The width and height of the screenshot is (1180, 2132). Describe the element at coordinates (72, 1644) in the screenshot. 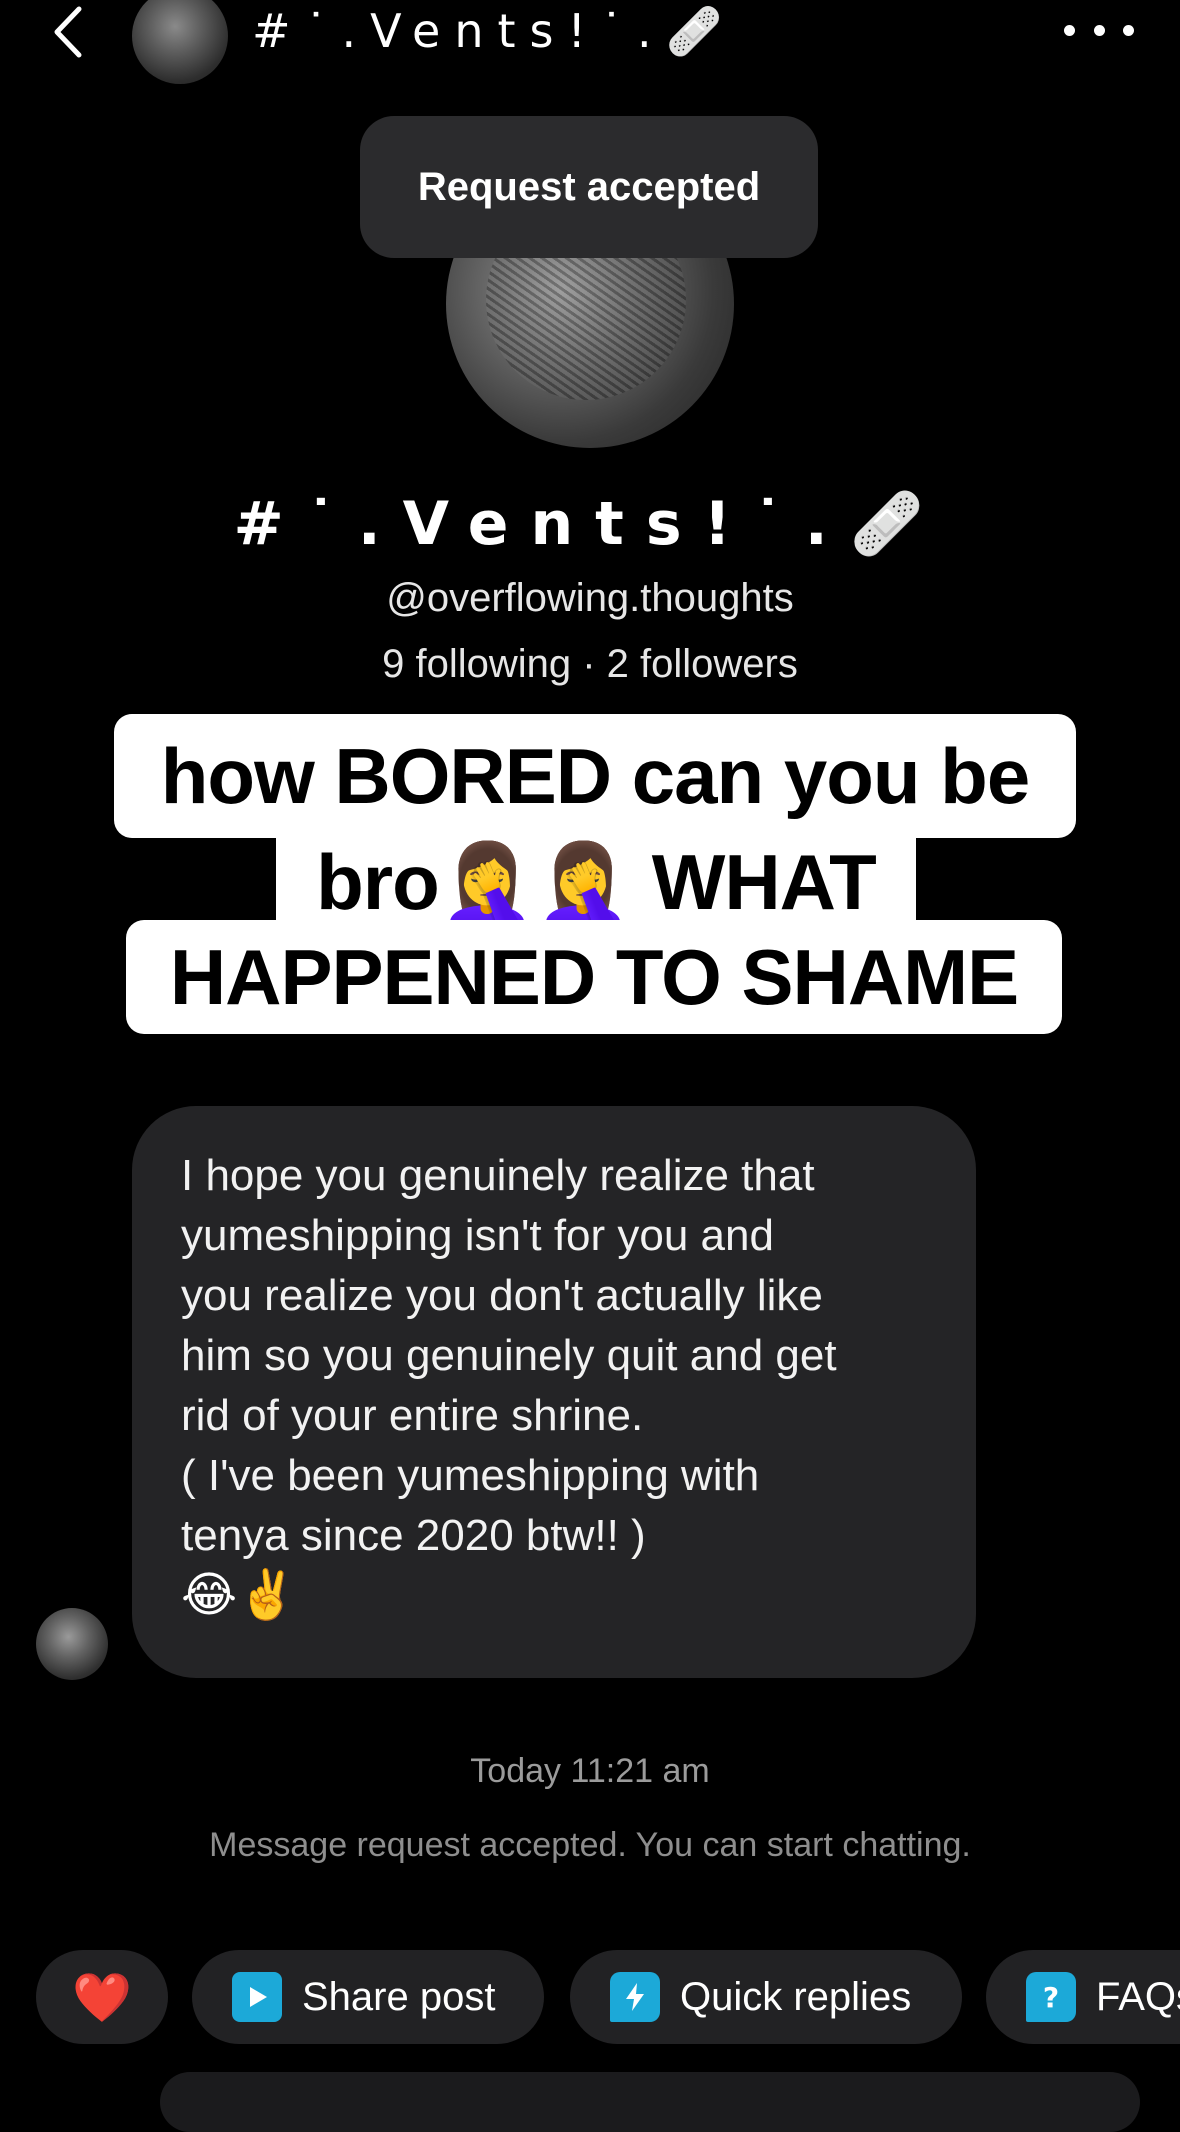

I see `sender-avatar` at that location.